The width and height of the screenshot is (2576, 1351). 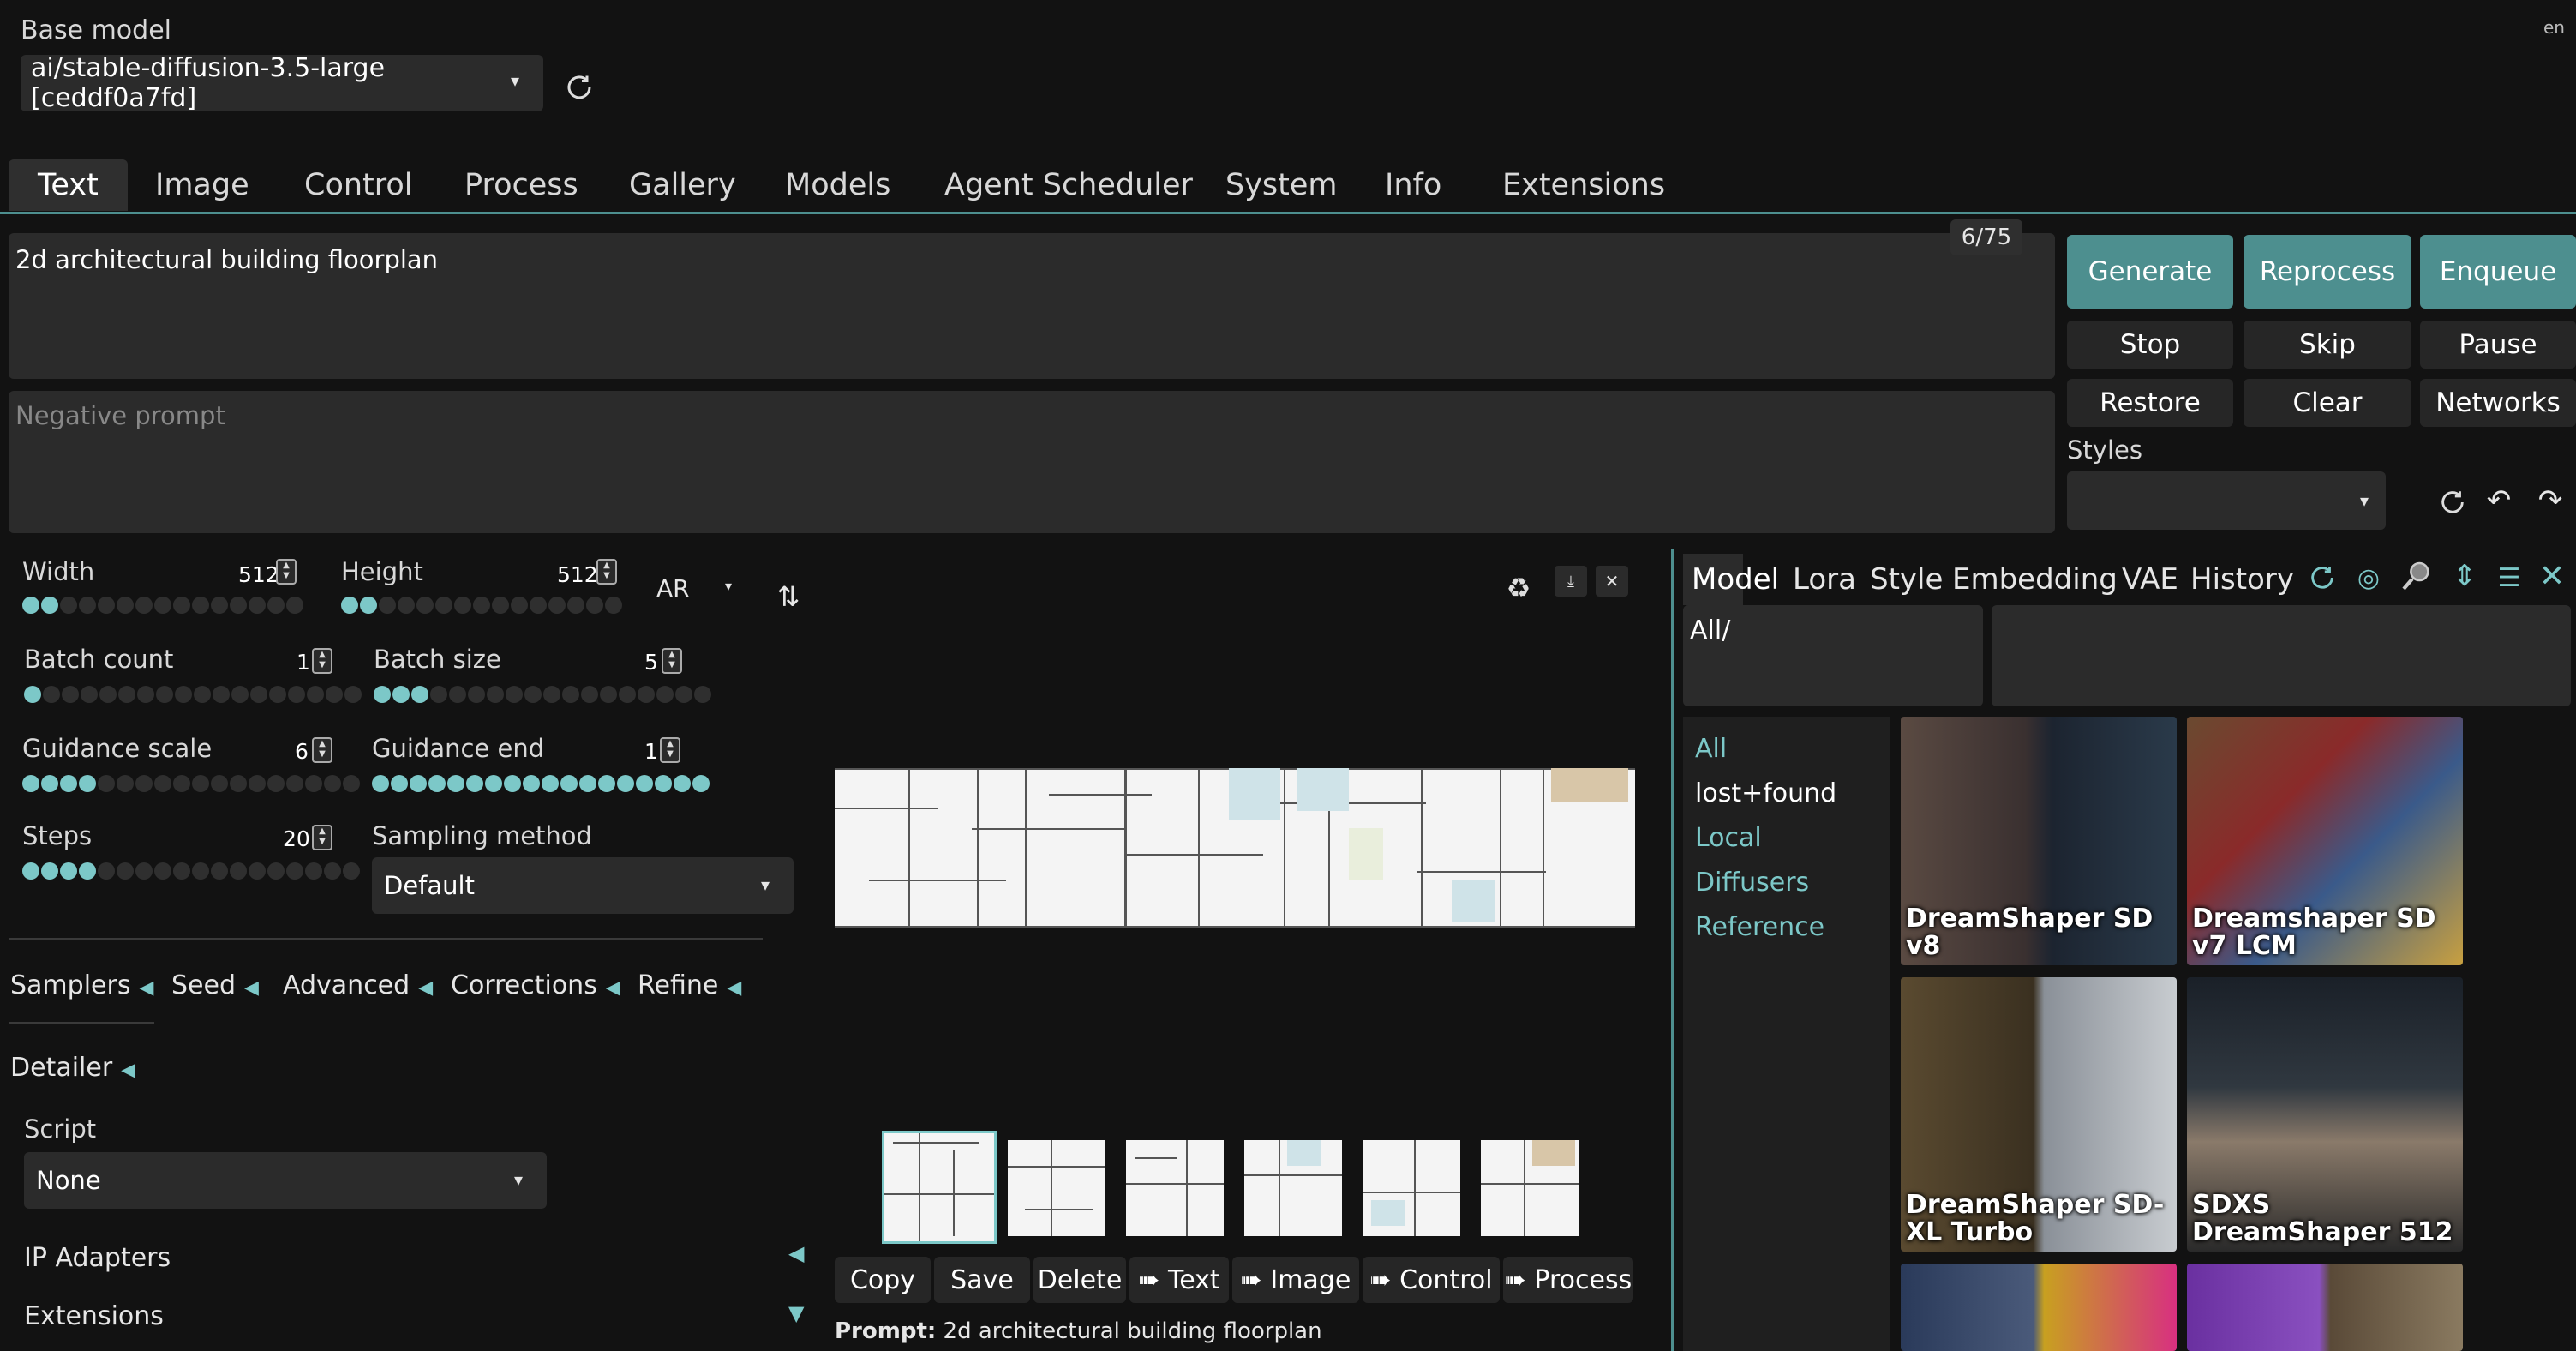 I want to click on send-to-process-button: ➠ Process, so click(x=1568, y=1280).